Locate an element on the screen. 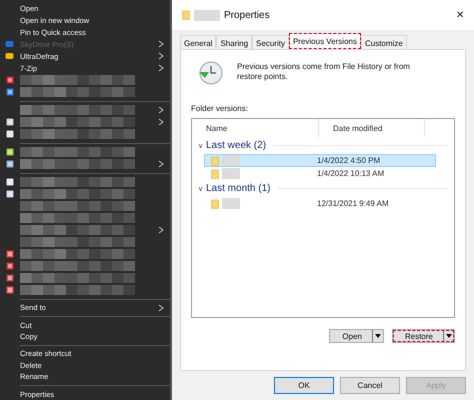 The height and width of the screenshot is (400, 474). version-row: 1/4/2022 4:50 PM is located at coordinates (320, 160).